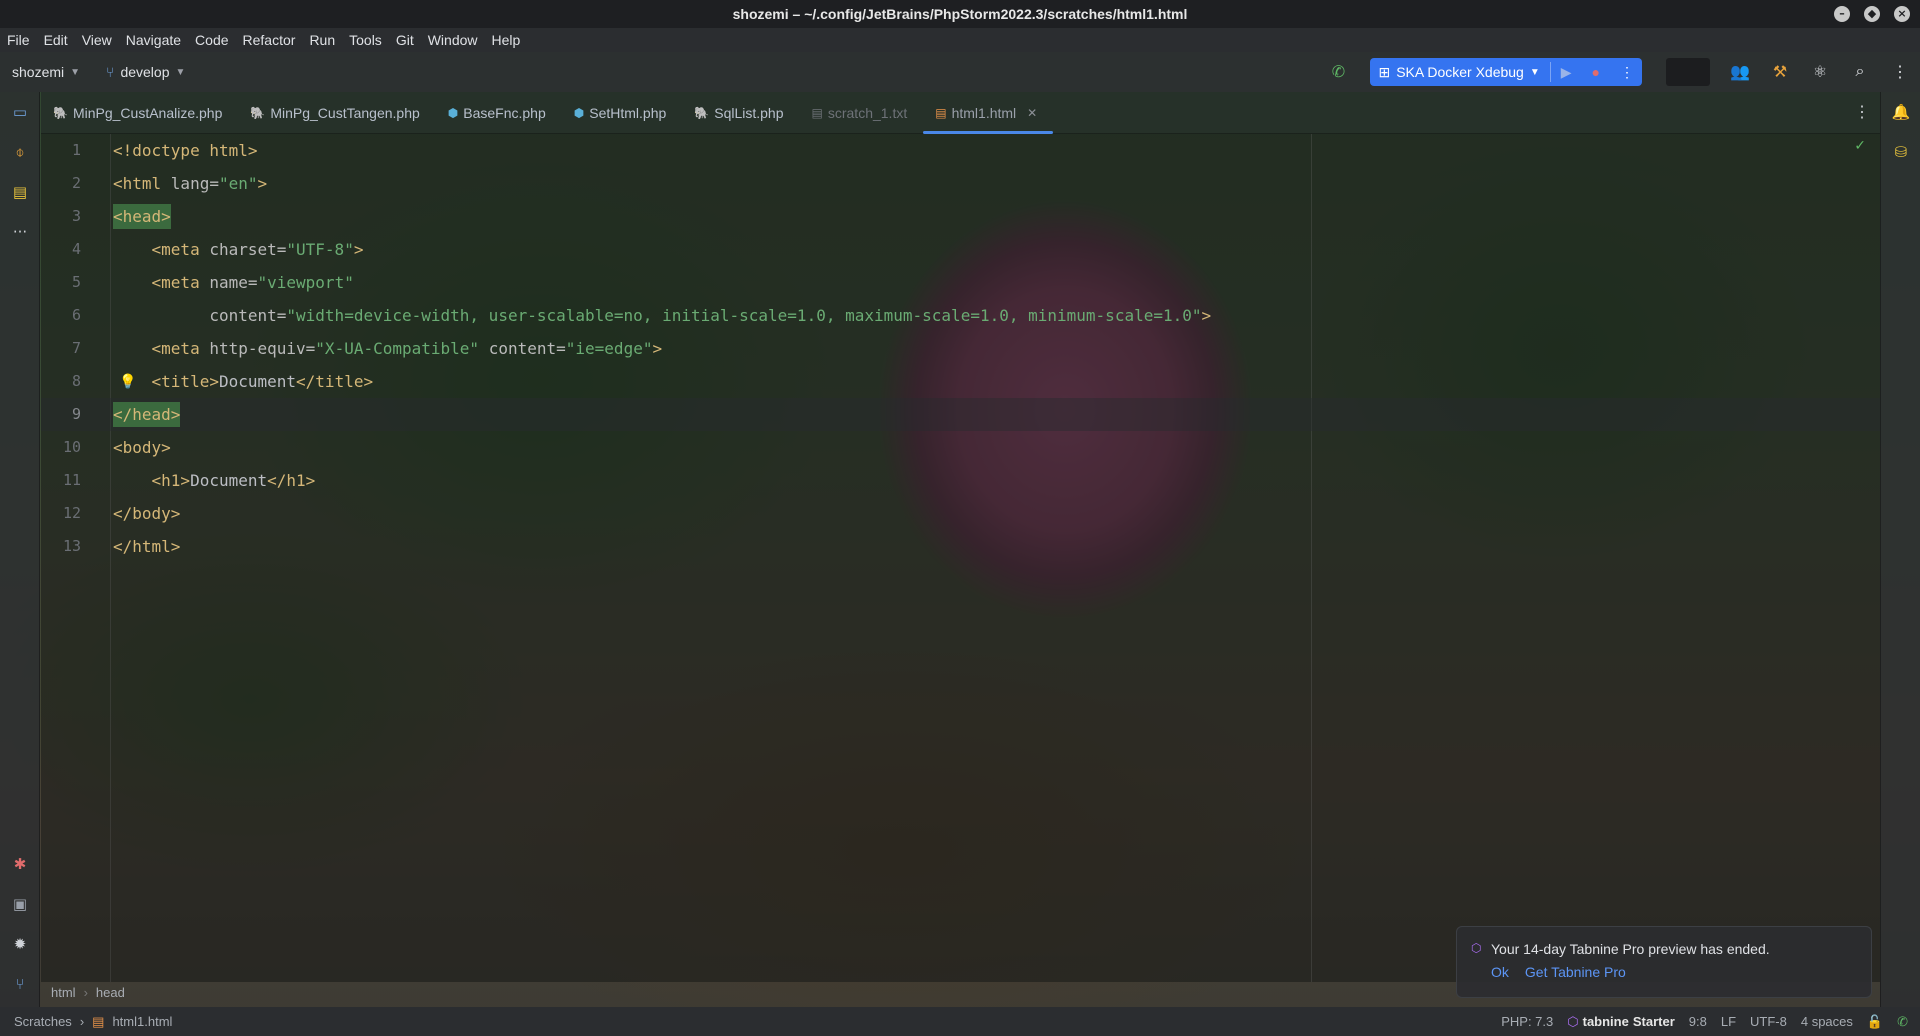 This screenshot has height=1036, width=1920. I want to click on tab-sethtml: ⬢ SetHtml.php, so click(622, 113).